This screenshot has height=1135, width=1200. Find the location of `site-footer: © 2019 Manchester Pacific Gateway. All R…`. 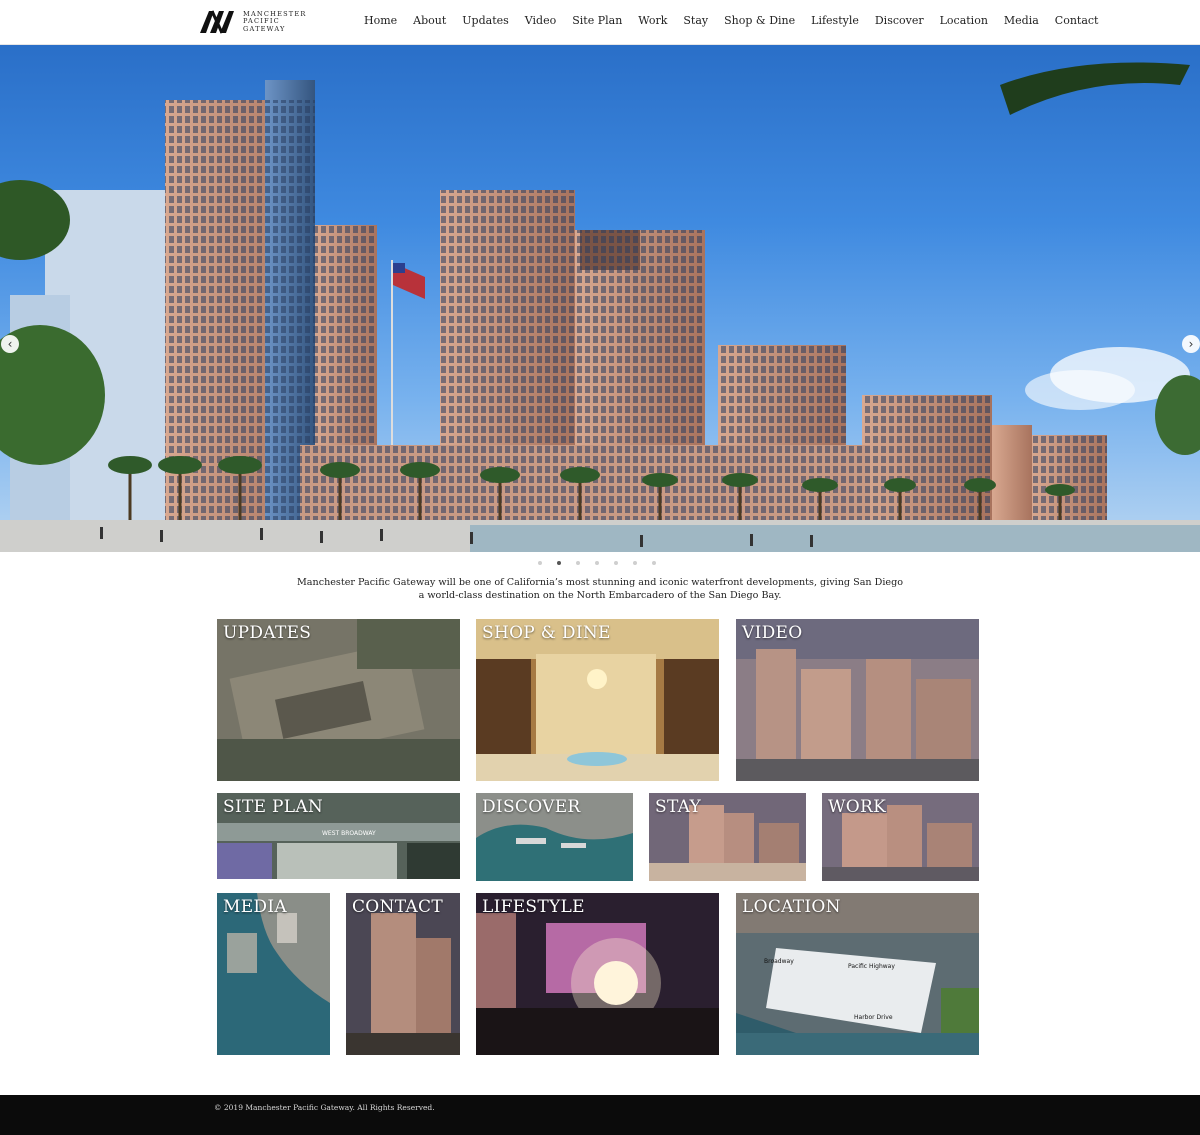

site-footer: © 2019 Manchester Pacific Gateway. All R… is located at coordinates (600, 1115).